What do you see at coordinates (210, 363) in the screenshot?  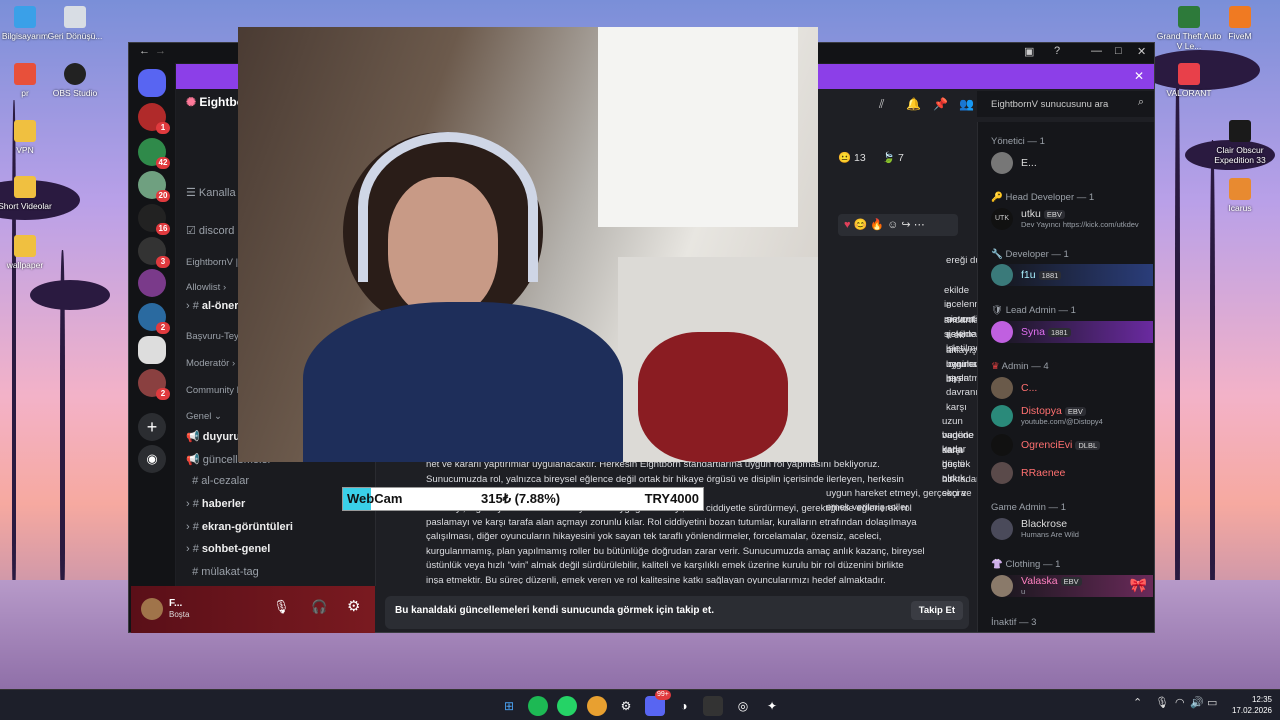 I see `category-moderator: Moderatör ›` at bounding box center [210, 363].